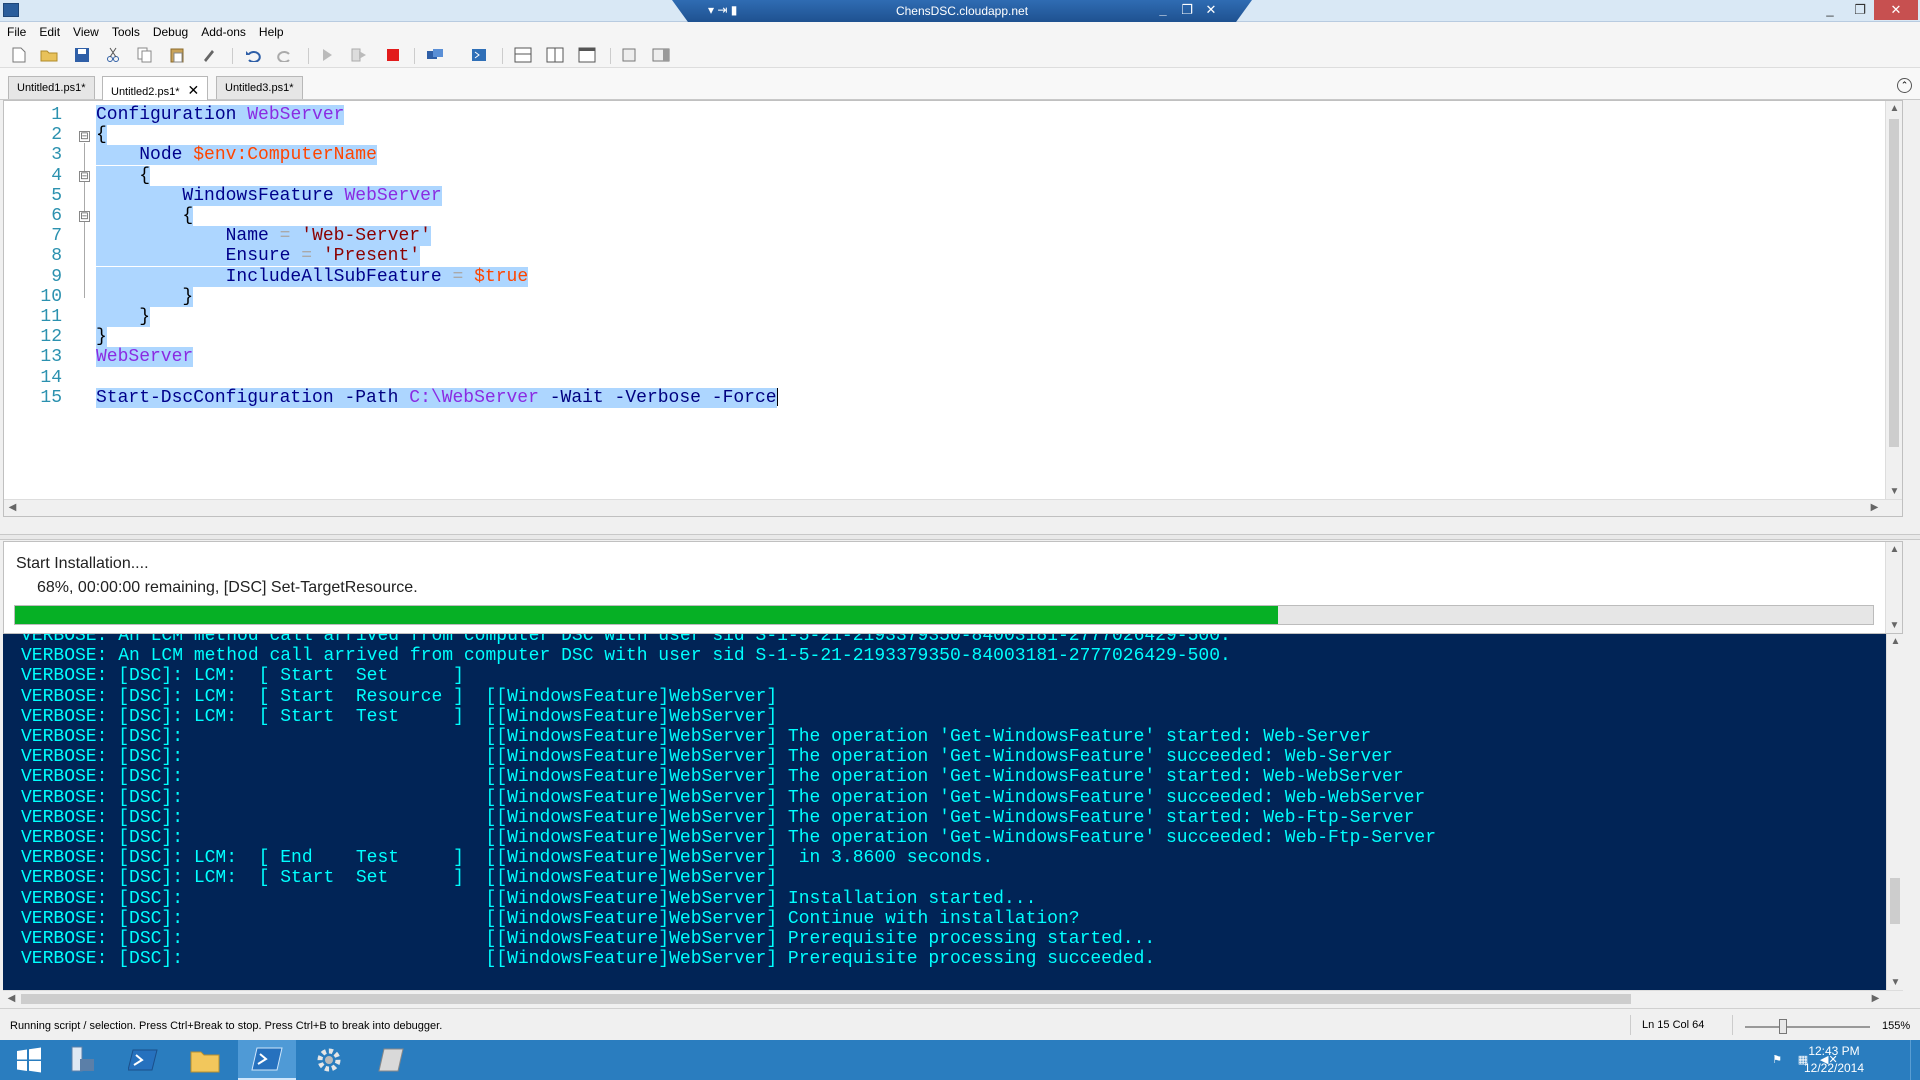 This screenshot has height=1080, width=1920. Describe the element at coordinates (479, 55) in the screenshot. I see `start-powershell-icon` at that location.